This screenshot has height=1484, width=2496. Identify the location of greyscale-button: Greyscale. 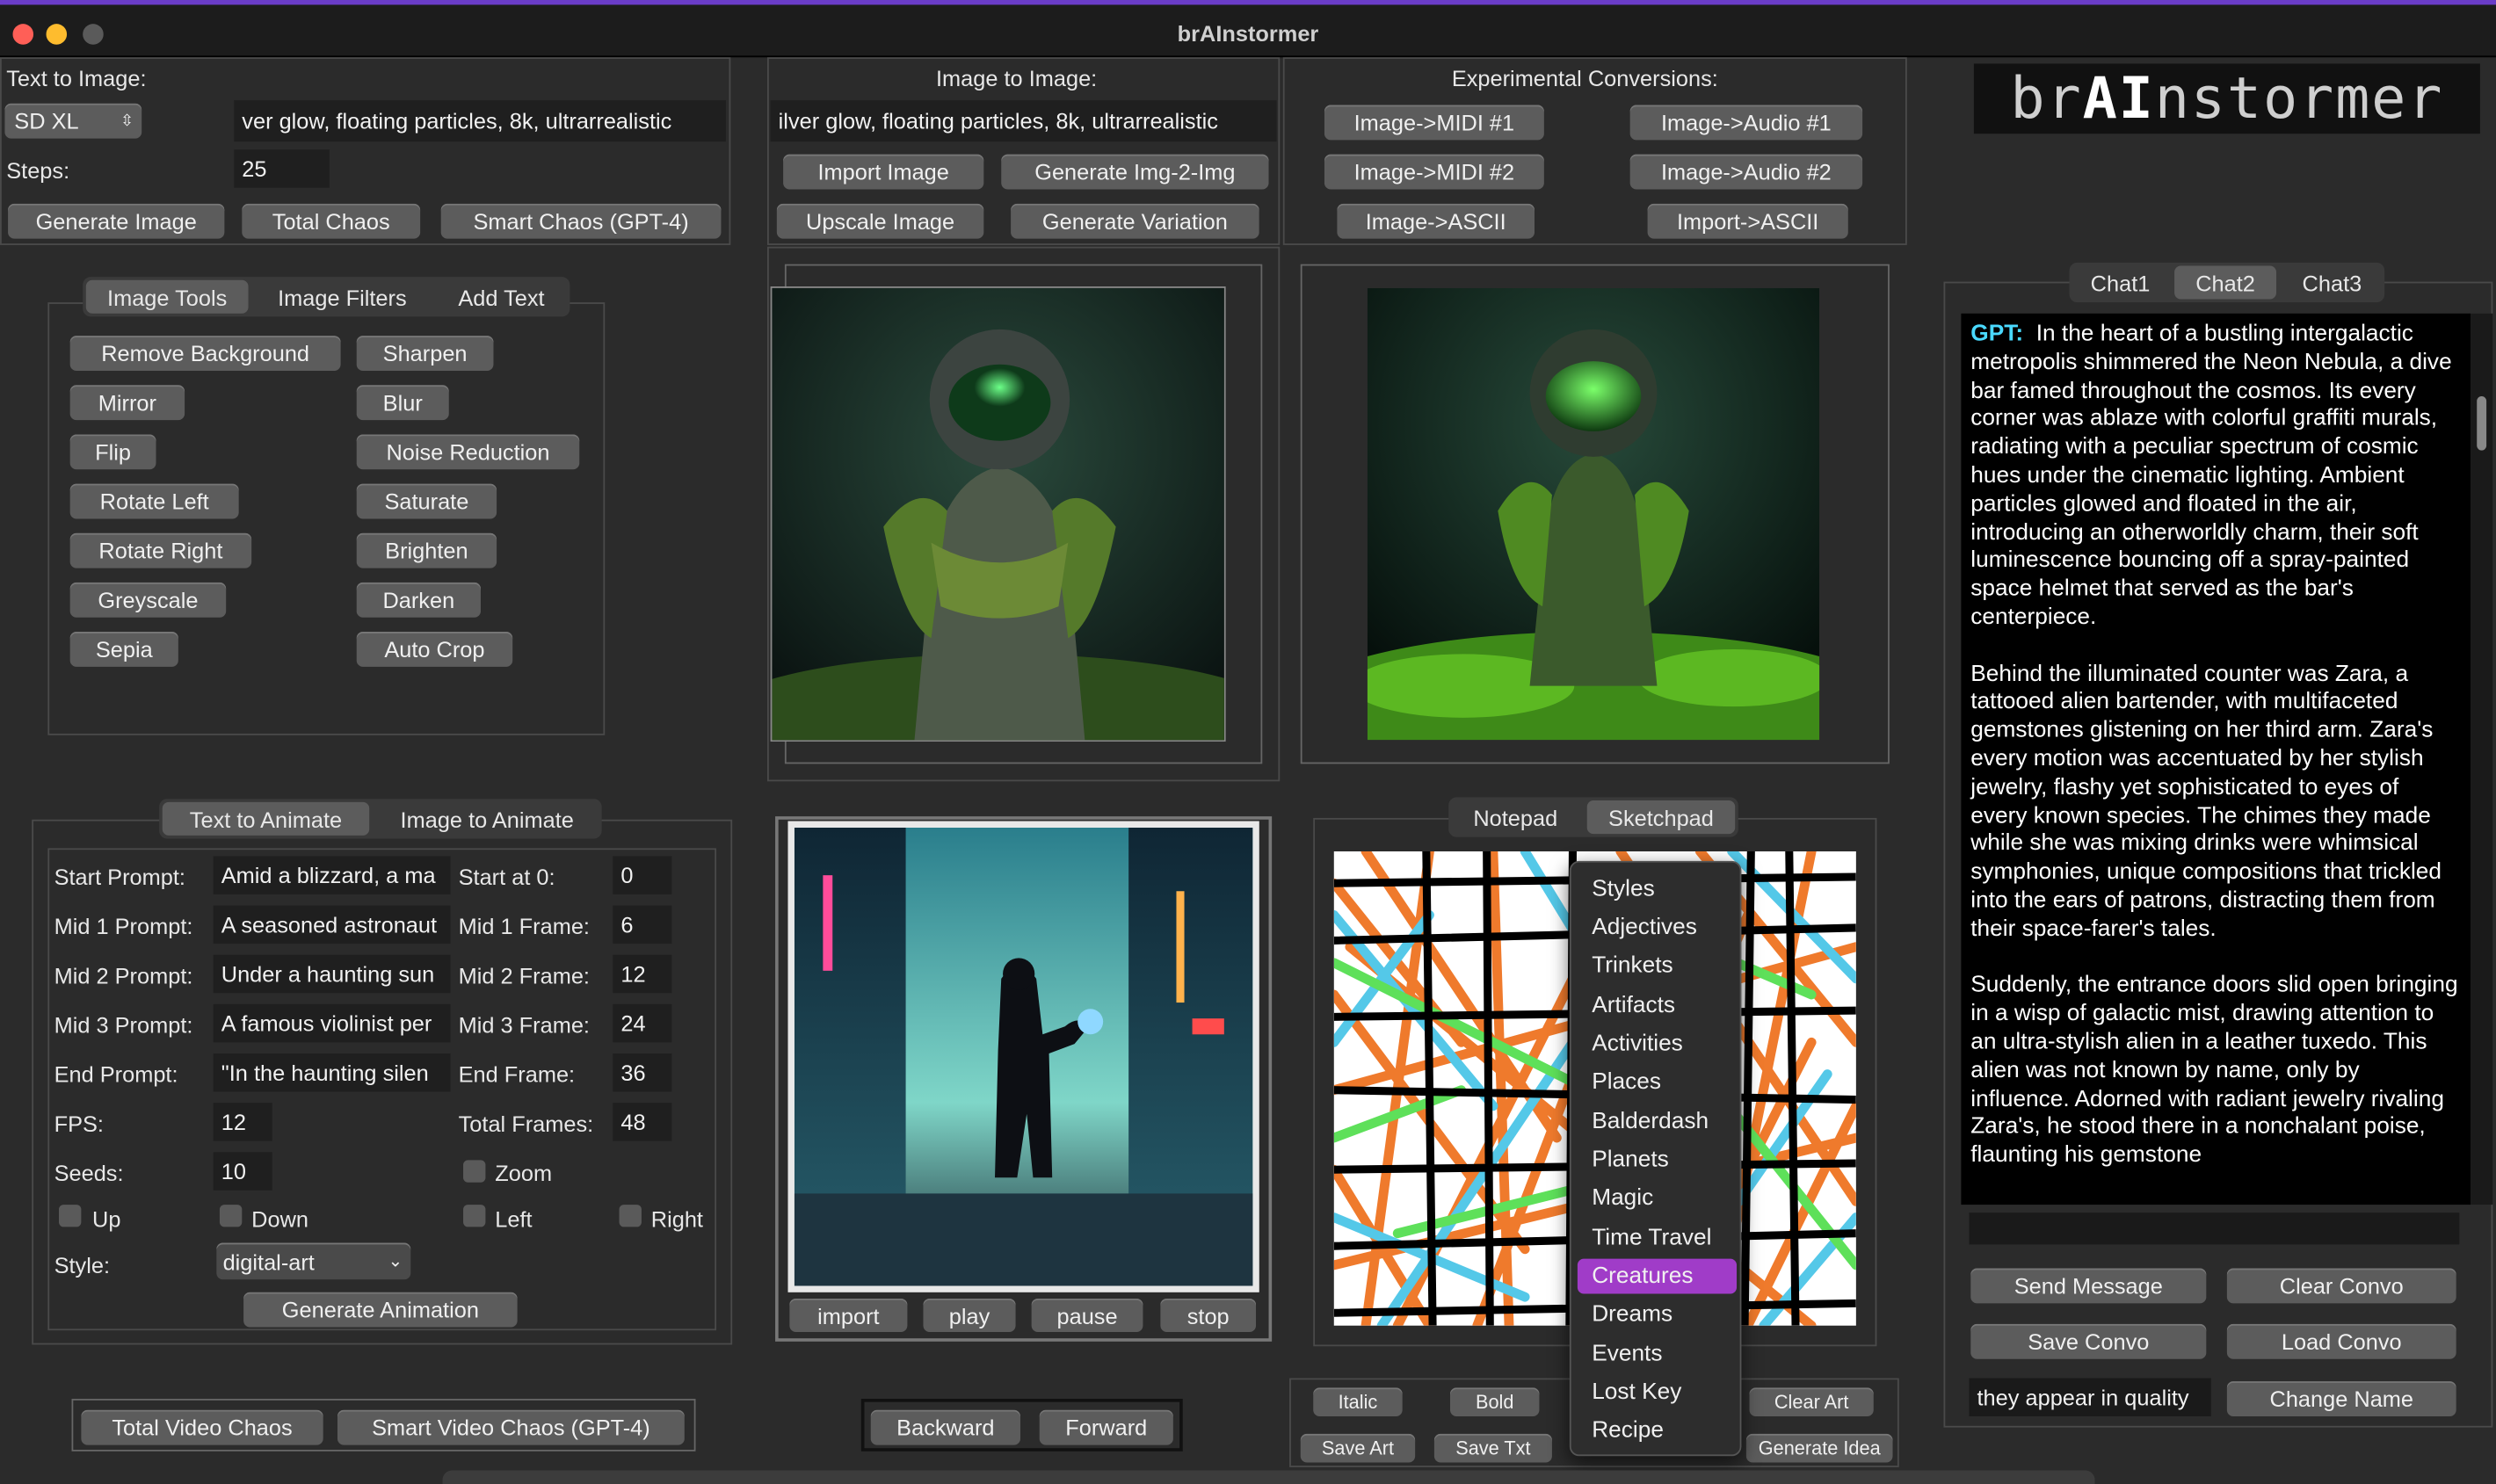
(148, 600).